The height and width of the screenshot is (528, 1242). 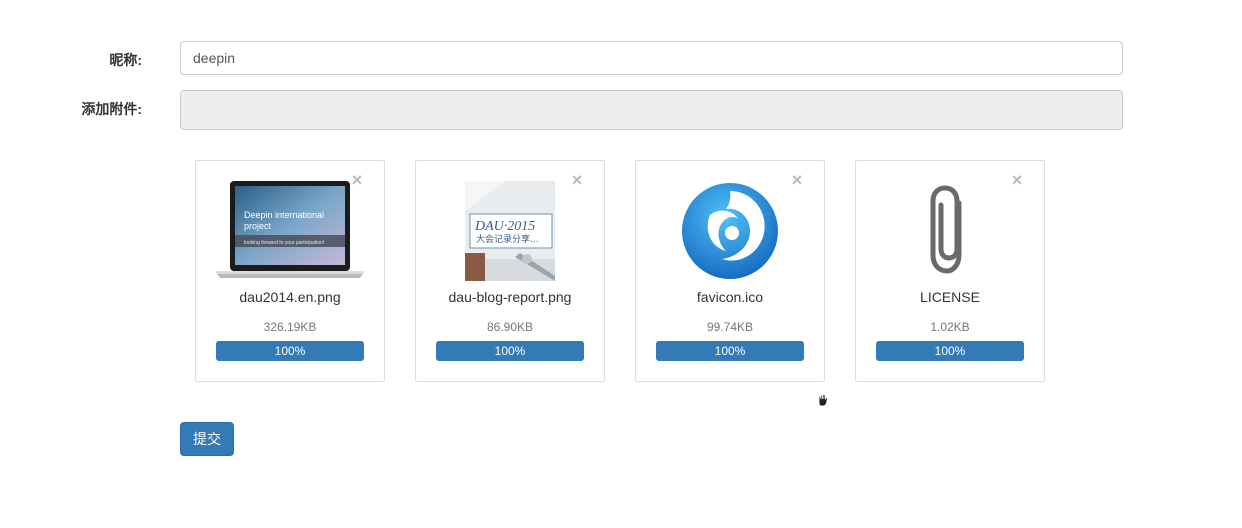 What do you see at coordinates (510, 297) in the screenshot?
I see `file-name: dau-blog-report.png` at bounding box center [510, 297].